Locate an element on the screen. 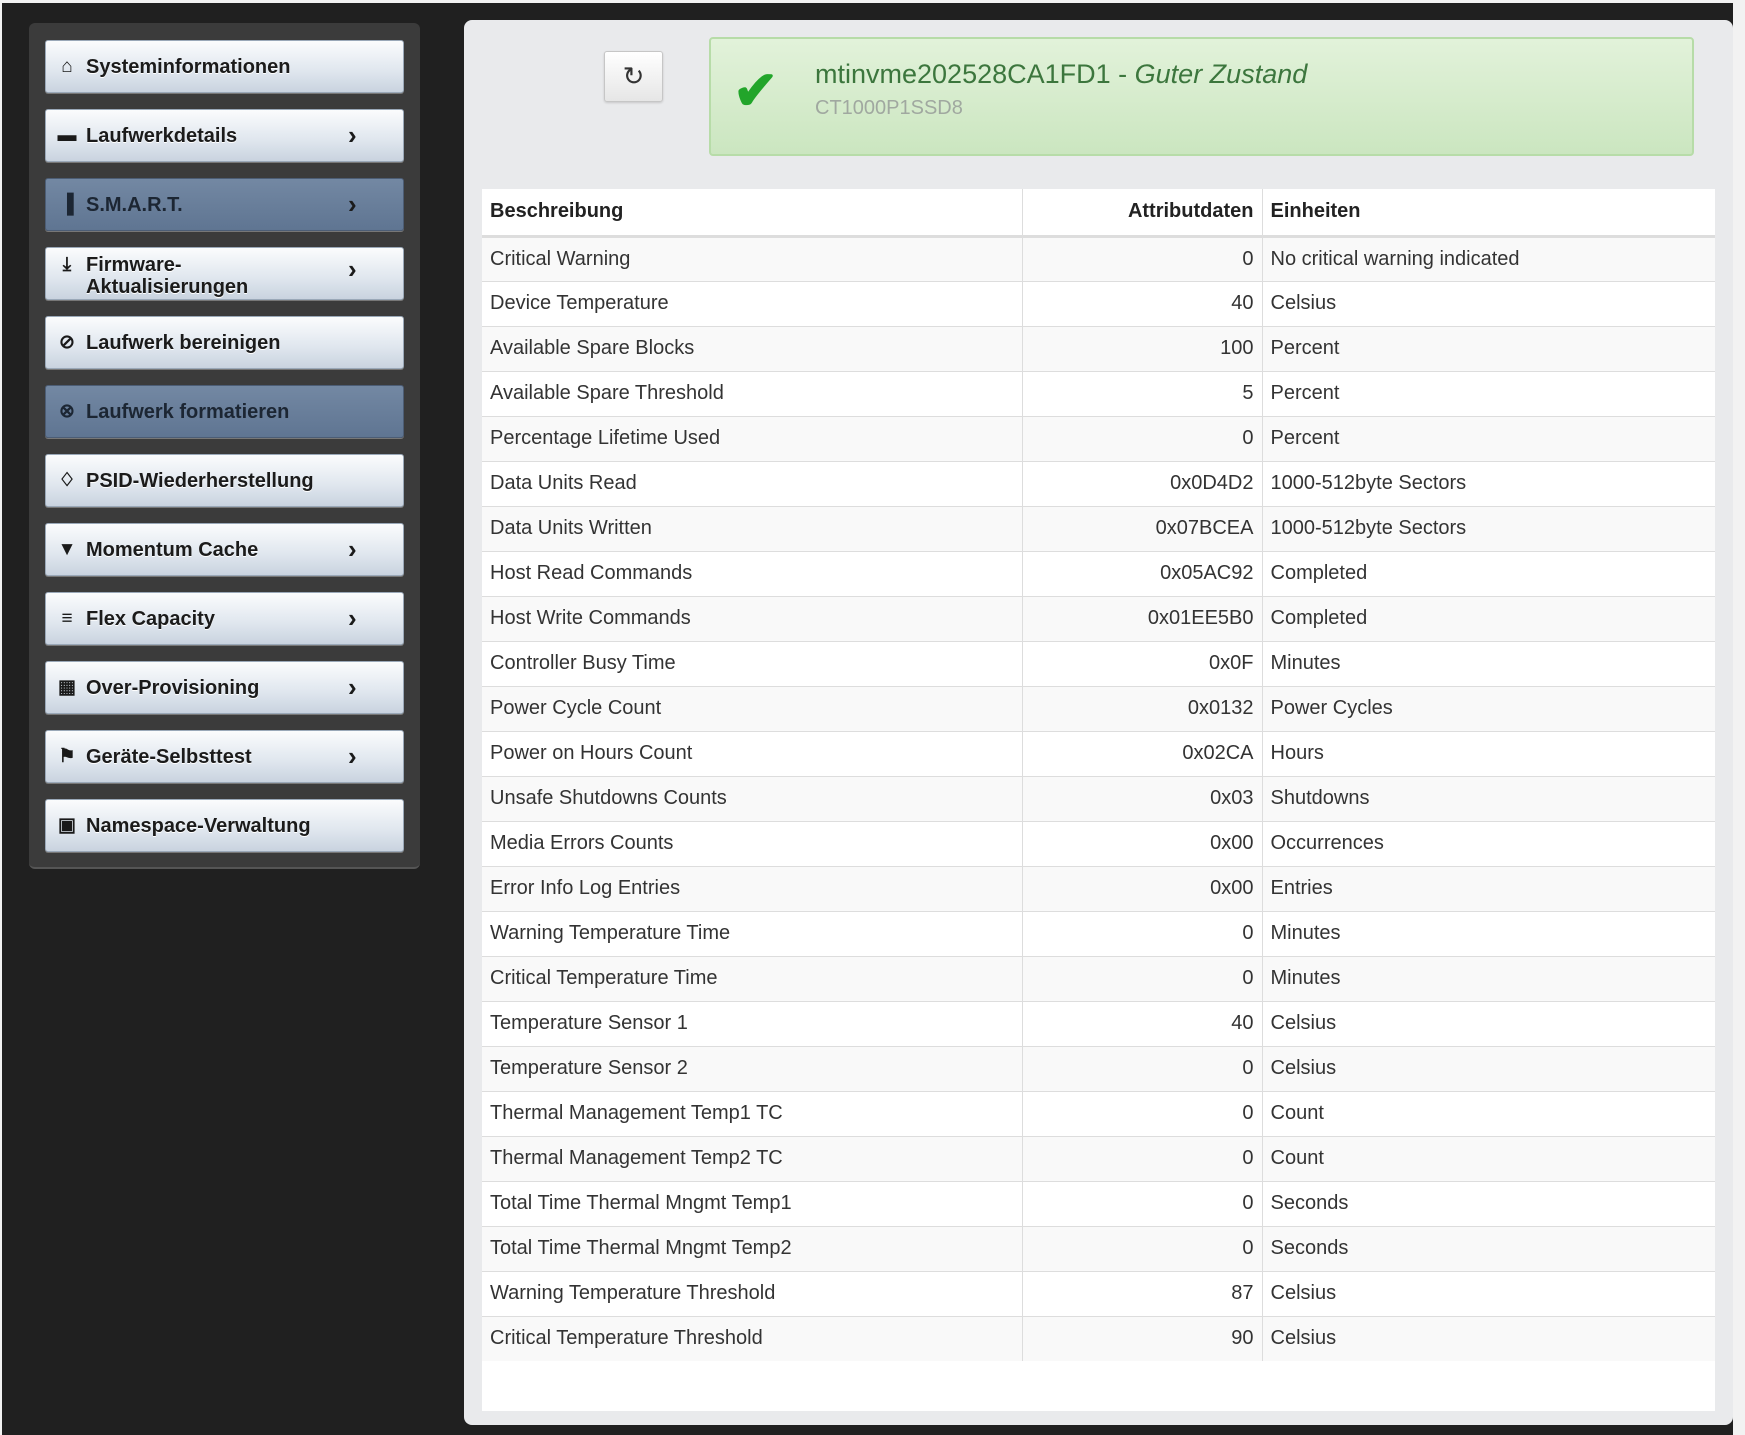  table-row: Thermal Management Temp1 TC 0 Count is located at coordinates (1098, 1113).